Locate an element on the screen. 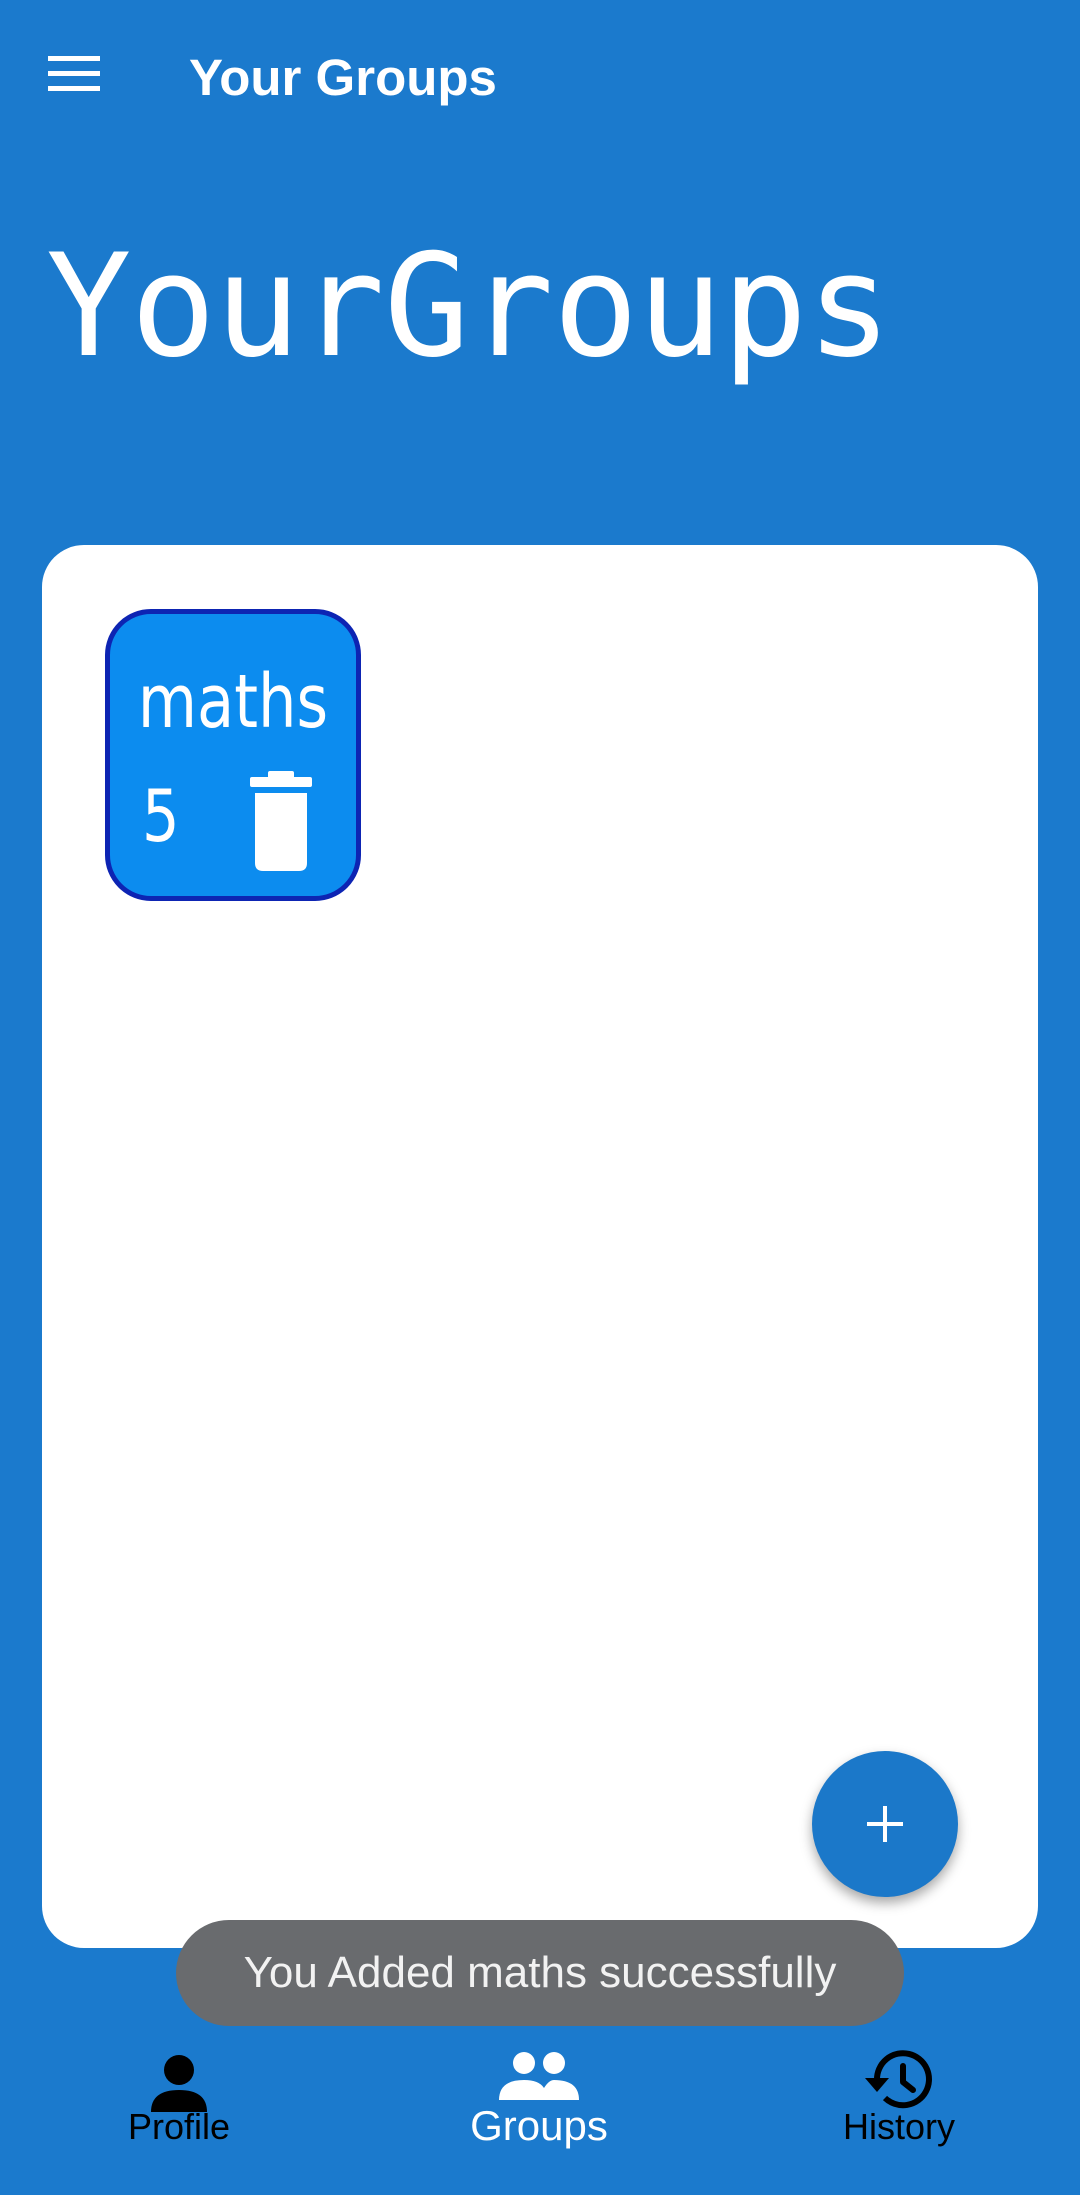 The width and height of the screenshot is (1080, 2195). toast-message: You Added maths successfully is located at coordinates (540, 1973).